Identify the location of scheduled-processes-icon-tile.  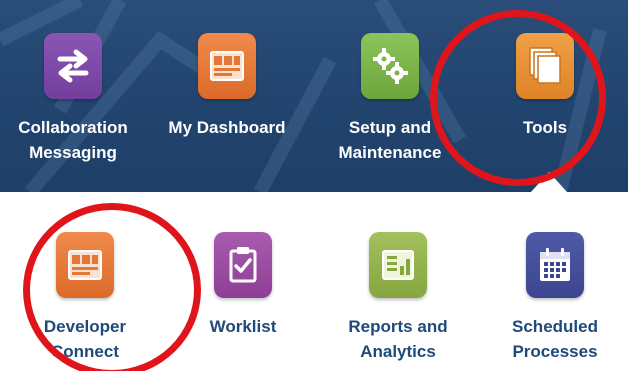
(555, 265).